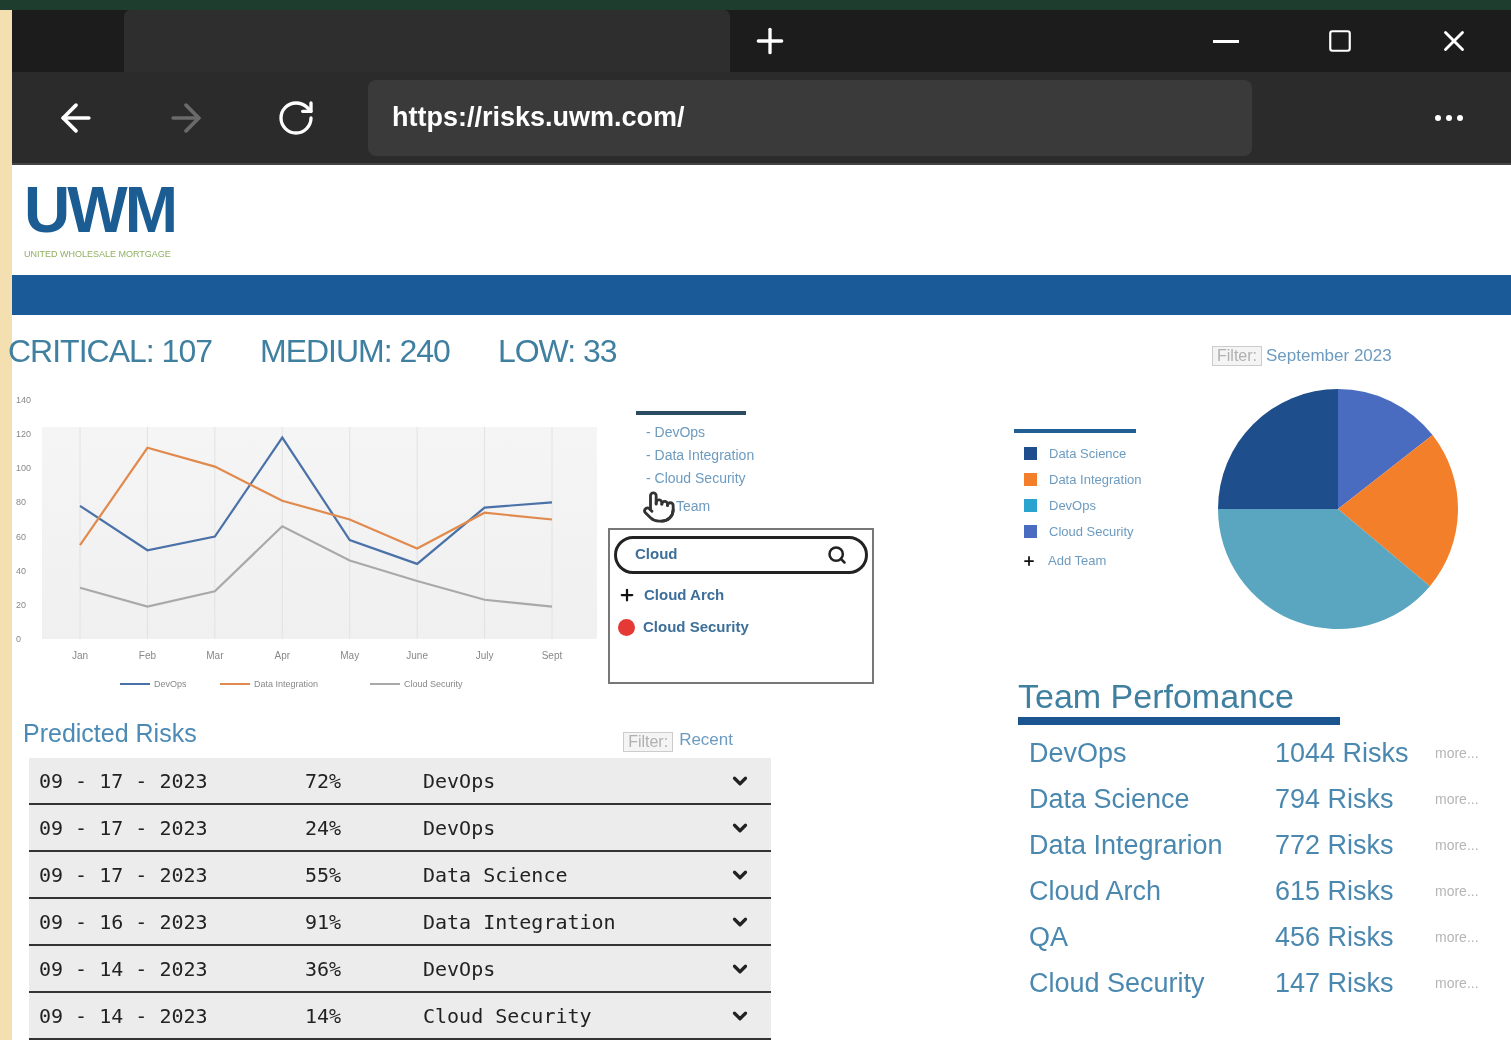 This screenshot has height=1040, width=1511. Describe the element at coordinates (400, 875) in the screenshot. I see `risk-row: 09 - 17 - 2023 55% Data Science` at that location.